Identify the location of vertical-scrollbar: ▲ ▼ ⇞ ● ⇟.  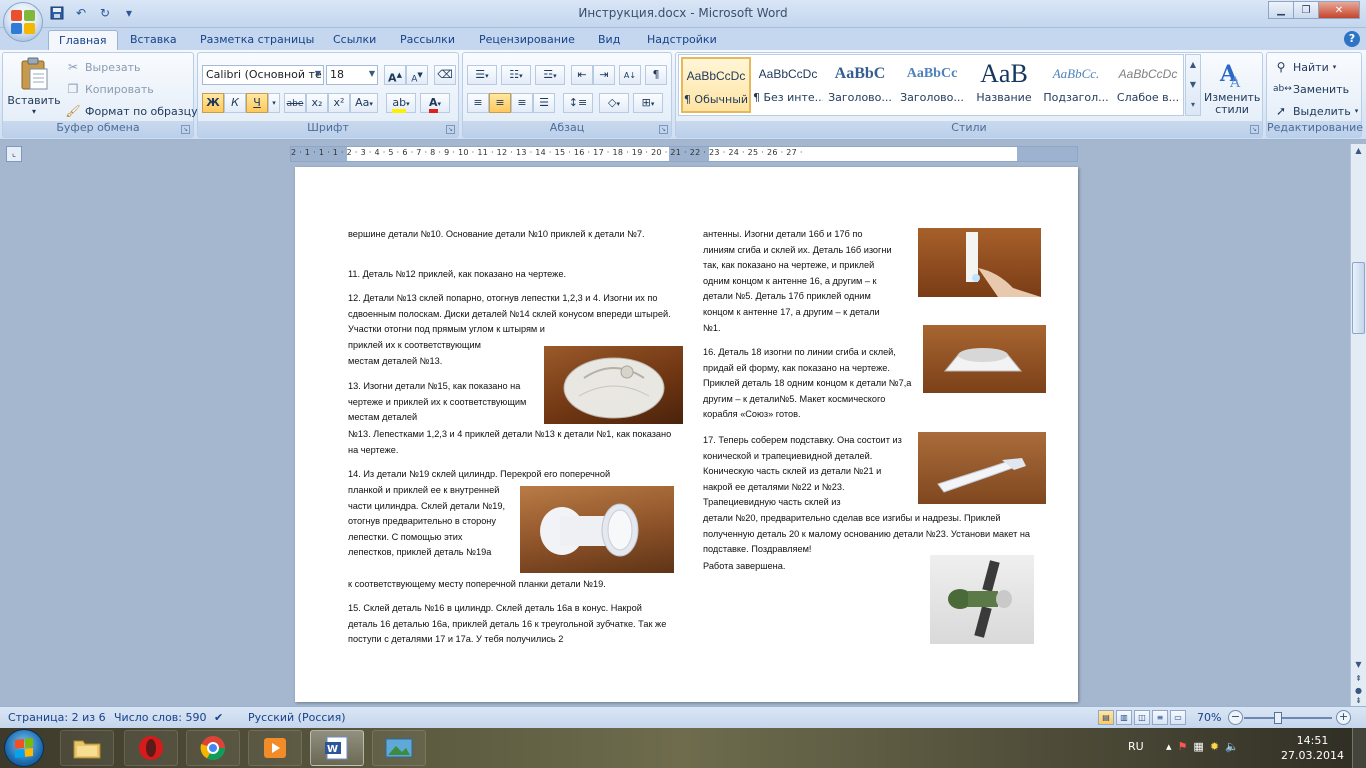
(1358, 425).